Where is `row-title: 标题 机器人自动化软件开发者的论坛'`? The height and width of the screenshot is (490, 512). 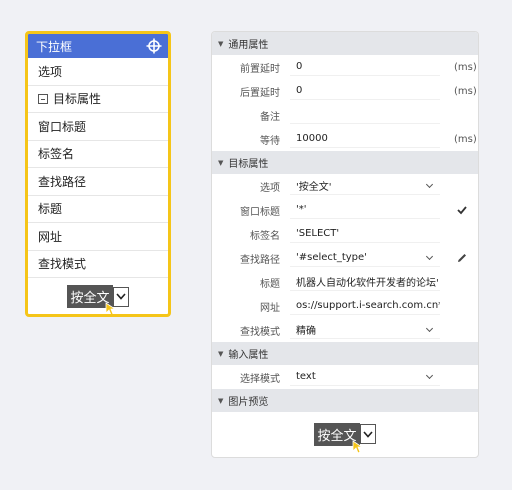
row-title: 标题 机器人自动化软件开发者的论坛' is located at coordinates (345, 282).